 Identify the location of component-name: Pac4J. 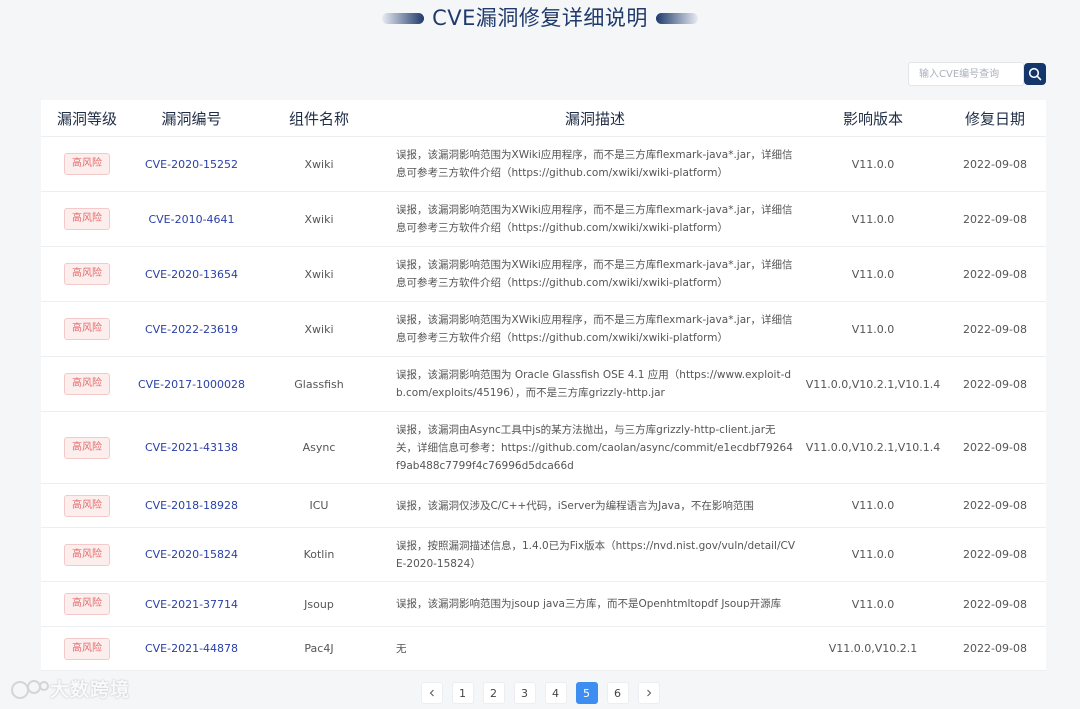
(319, 648).